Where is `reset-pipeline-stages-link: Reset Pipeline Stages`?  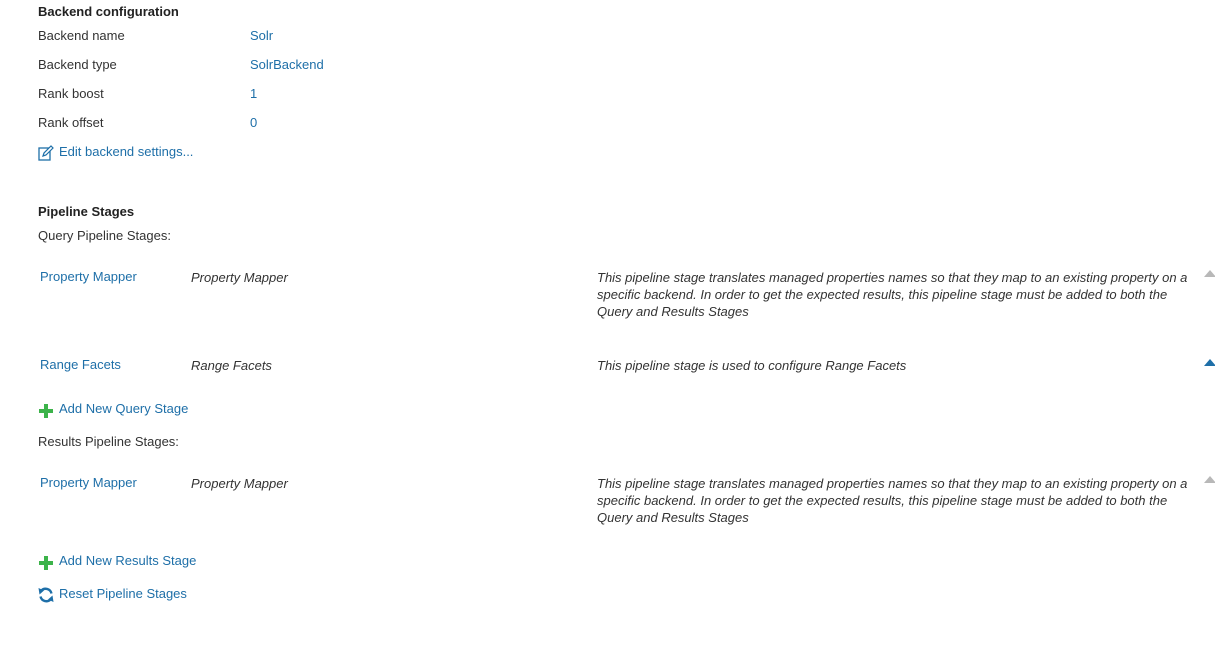 reset-pipeline-stages-link: Reset Pipeline Stages is located at coordinates (123, 594).